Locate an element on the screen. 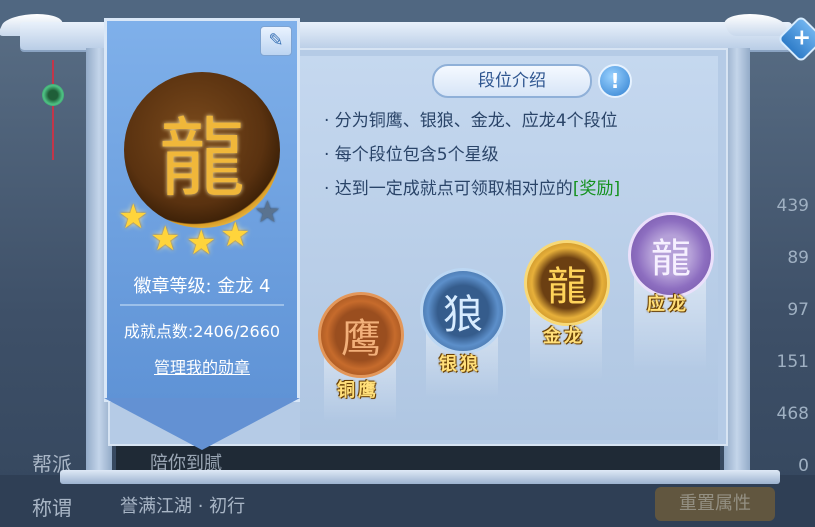 The height and width of the screenshot is (527, 815). info-icon: ! is located at coordinates (615, 81).